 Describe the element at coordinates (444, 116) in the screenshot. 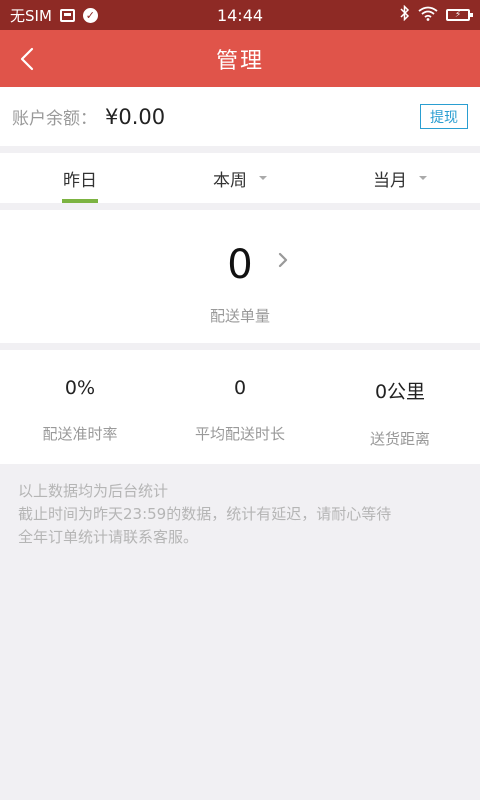

I see `withdraw-button: 提现` at that location.